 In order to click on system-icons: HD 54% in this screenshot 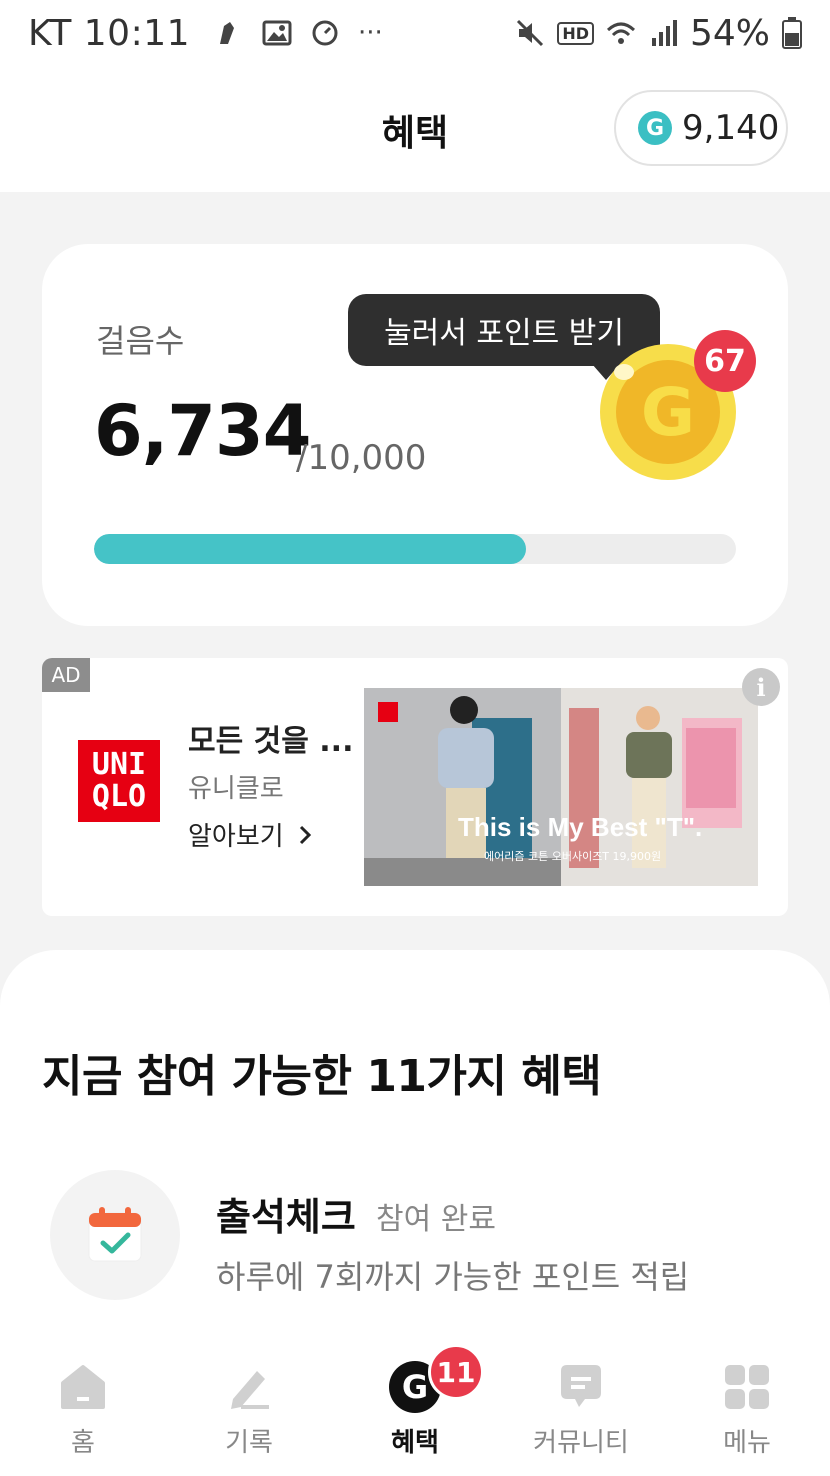, I will do `click(658, 33)`.